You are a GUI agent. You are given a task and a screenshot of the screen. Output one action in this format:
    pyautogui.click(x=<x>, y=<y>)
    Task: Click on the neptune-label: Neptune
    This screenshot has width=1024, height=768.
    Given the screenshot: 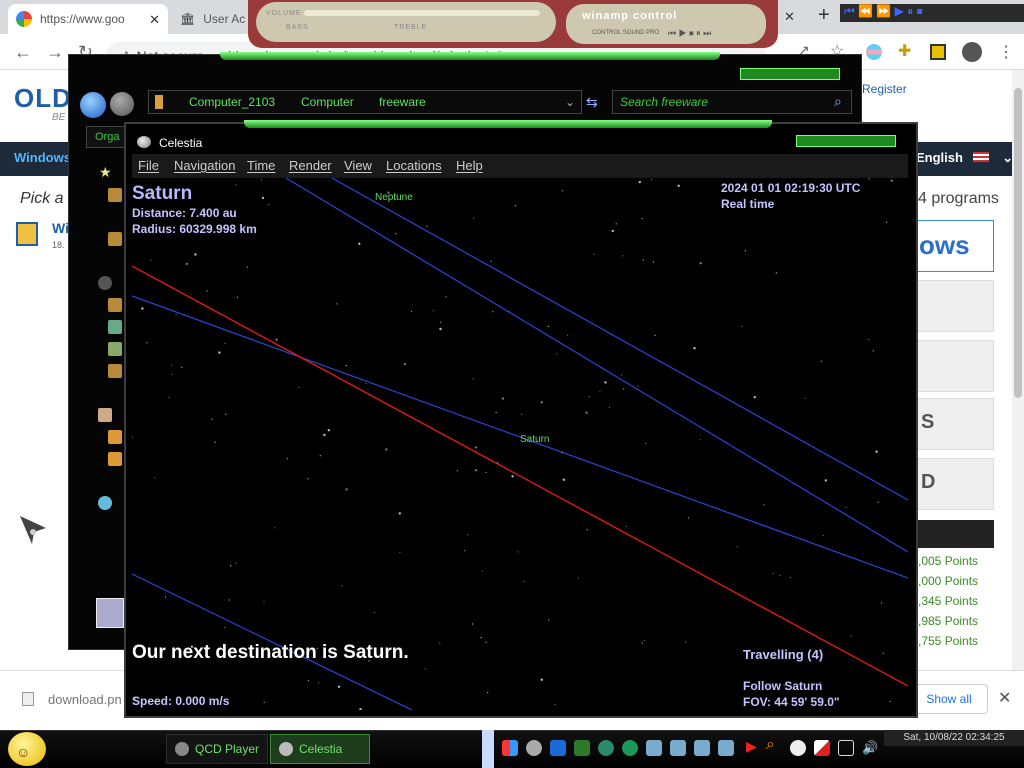 What is the action you would take?
    pyautogui.click(x=394, y=197)
    